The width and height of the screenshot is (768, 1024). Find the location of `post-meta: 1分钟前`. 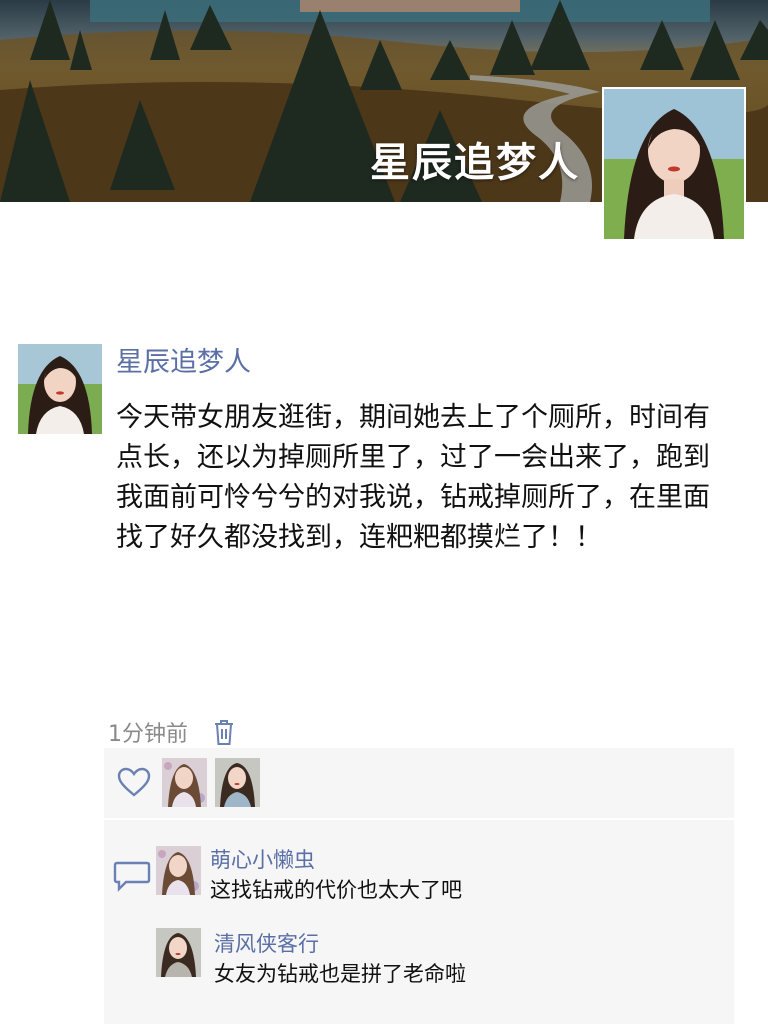

post-meta: 1分钟前 is located at coordinates (172, 732).